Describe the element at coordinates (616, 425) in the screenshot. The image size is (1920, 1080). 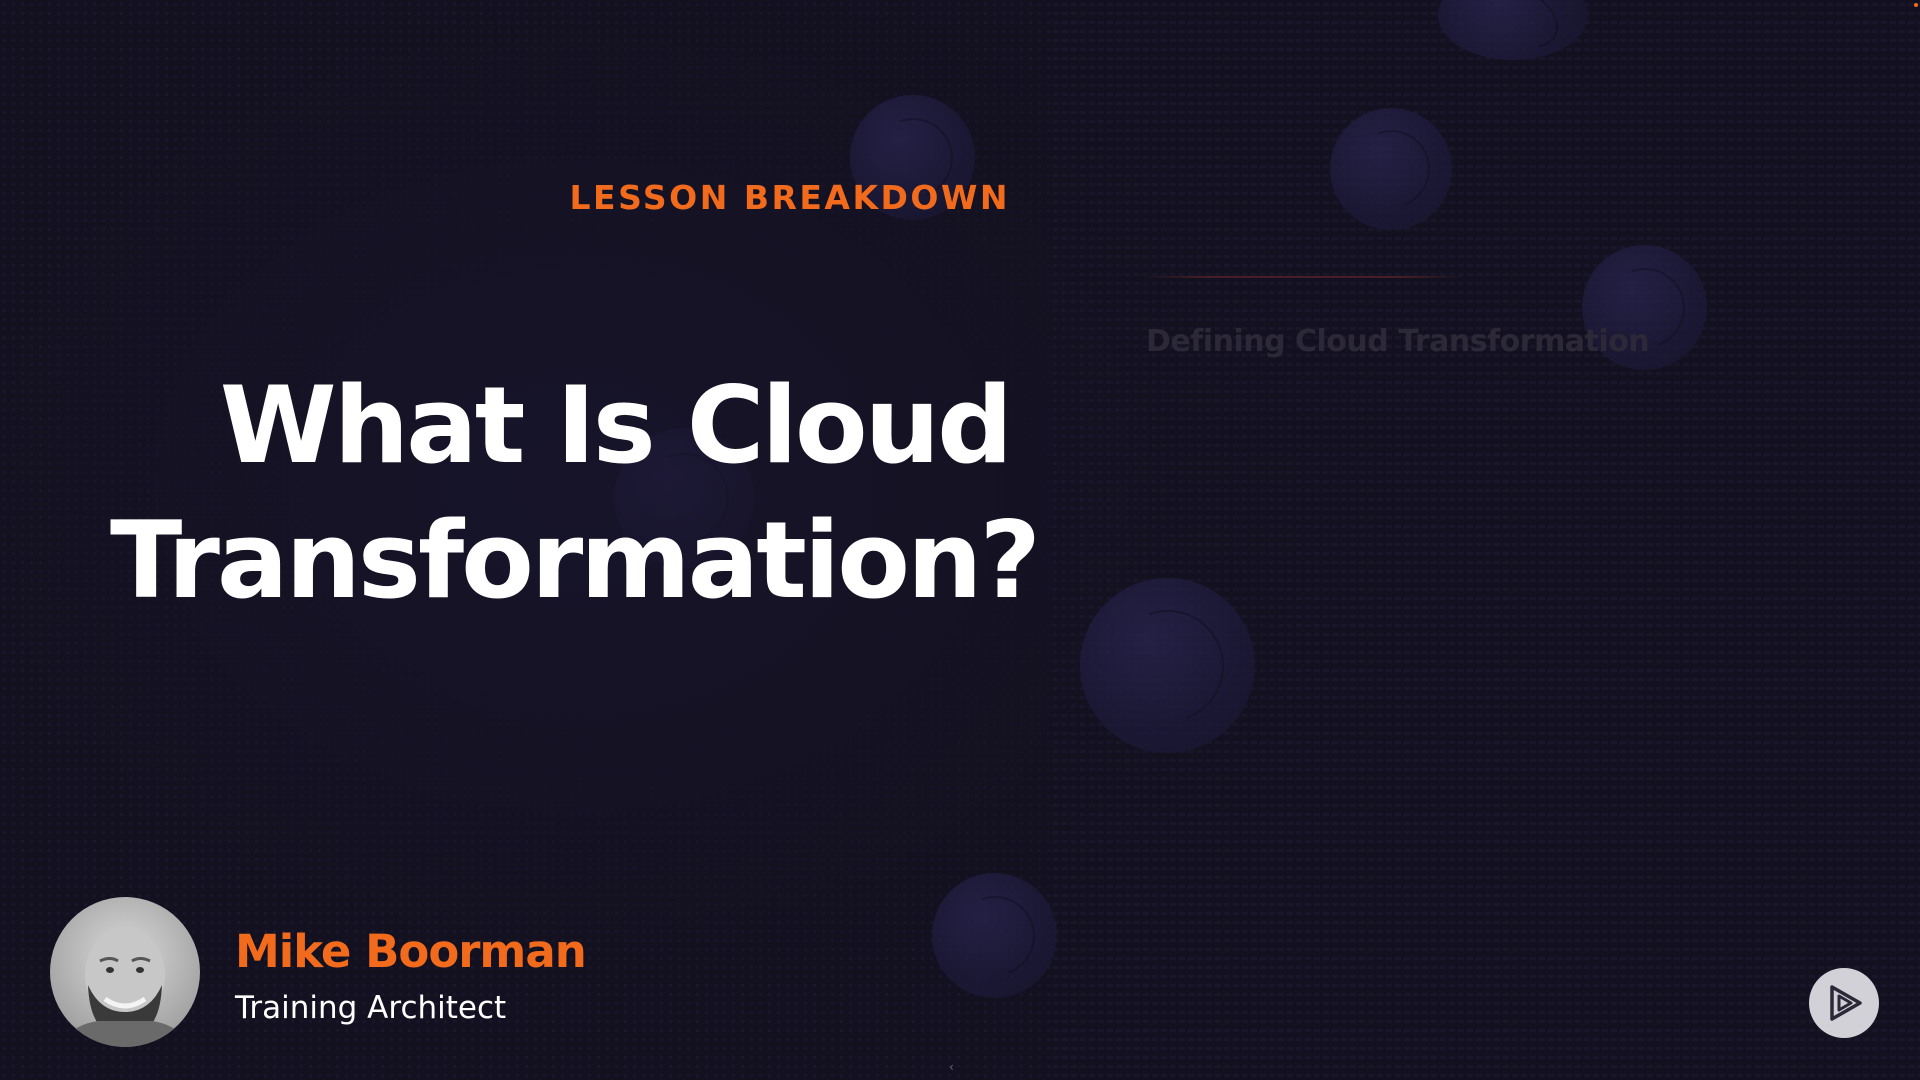
I see `slide-title-line: What Is Cloud` at that location.